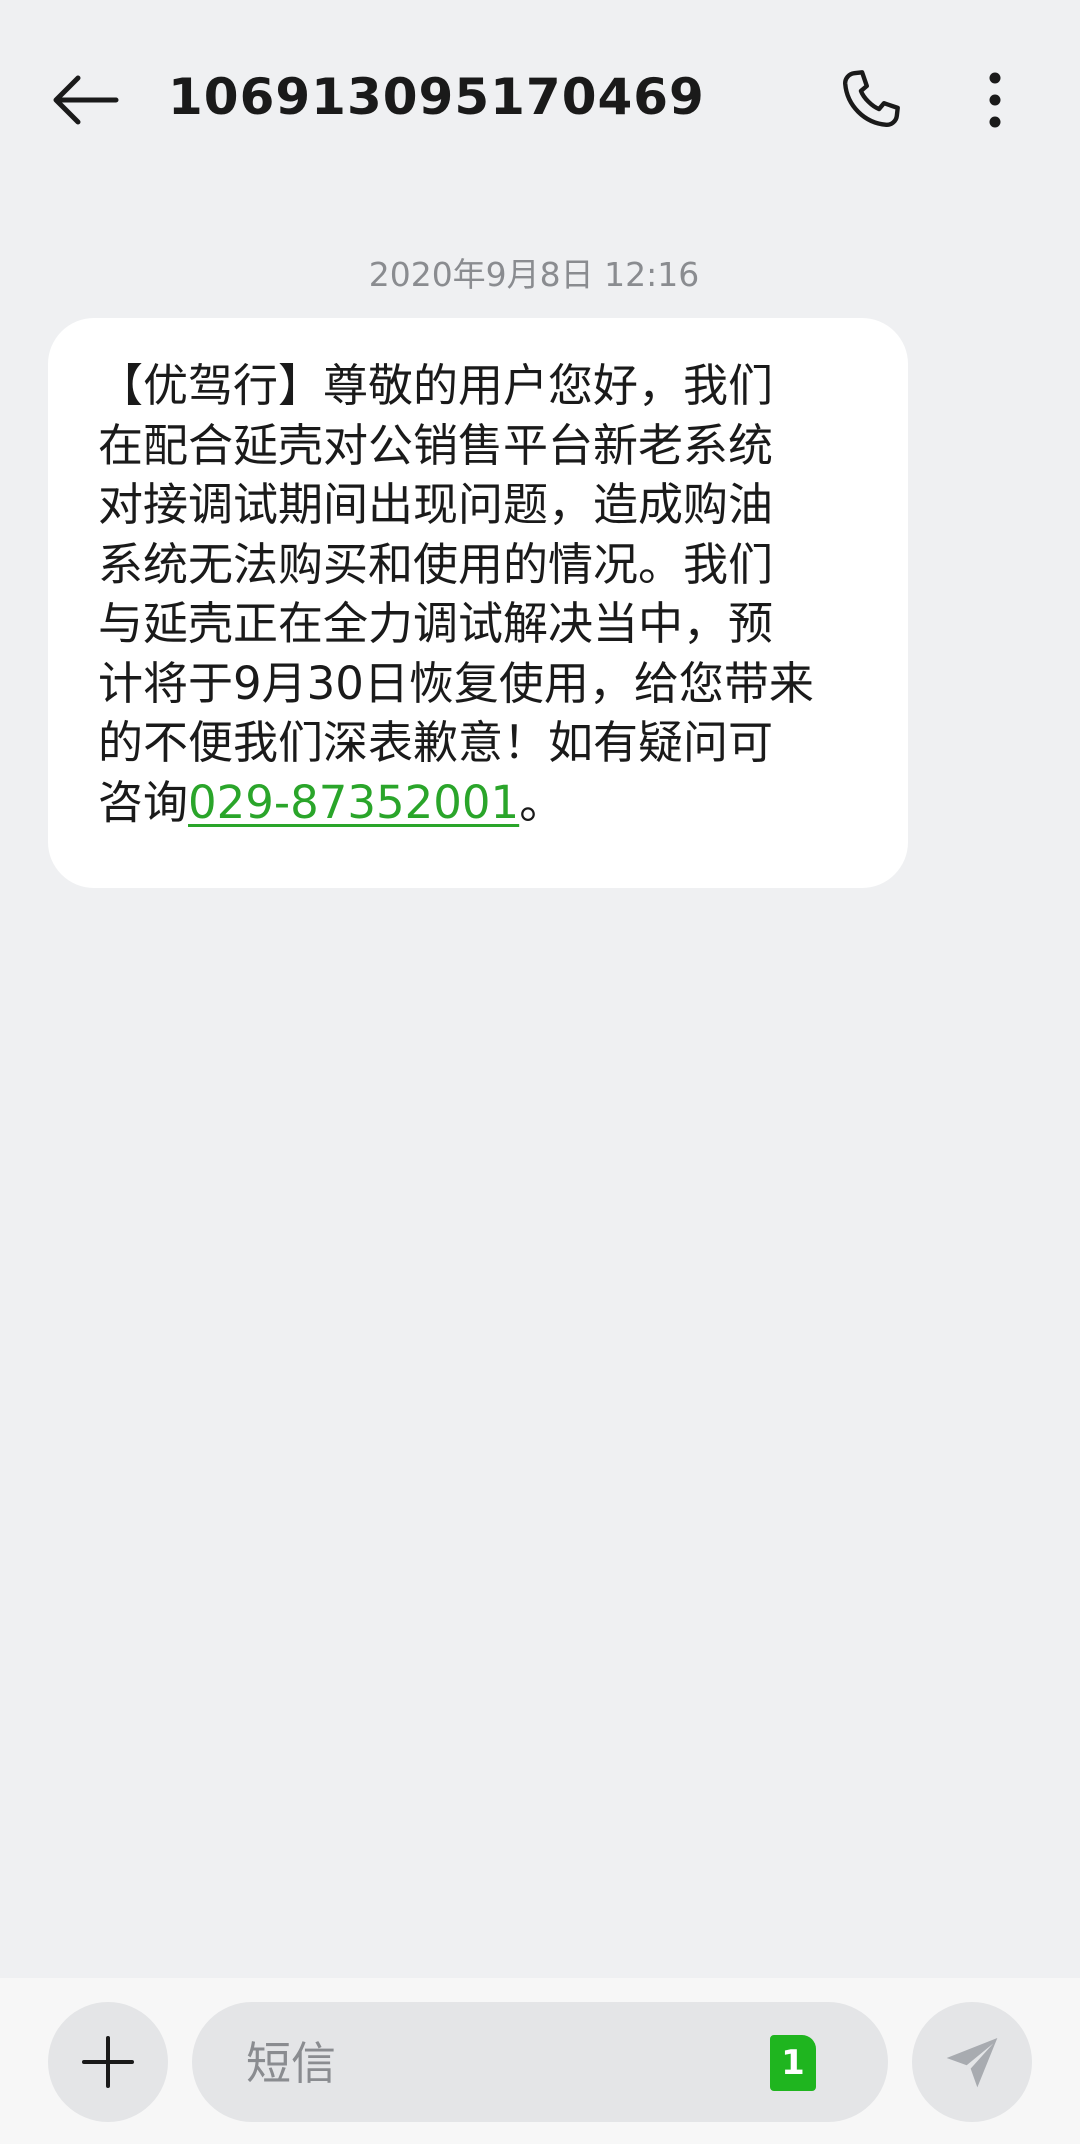 This screenshot has height=2144, width=1080. I want to click on back-button, so click(85, 100).